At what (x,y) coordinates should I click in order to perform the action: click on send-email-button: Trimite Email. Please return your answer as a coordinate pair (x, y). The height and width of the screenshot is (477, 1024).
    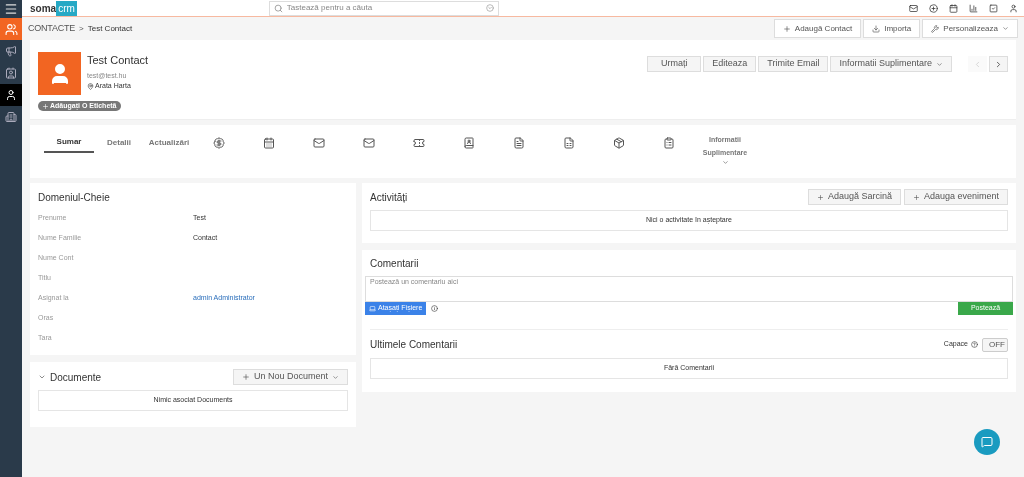
    Looking at the image, I should click on (793, 64).